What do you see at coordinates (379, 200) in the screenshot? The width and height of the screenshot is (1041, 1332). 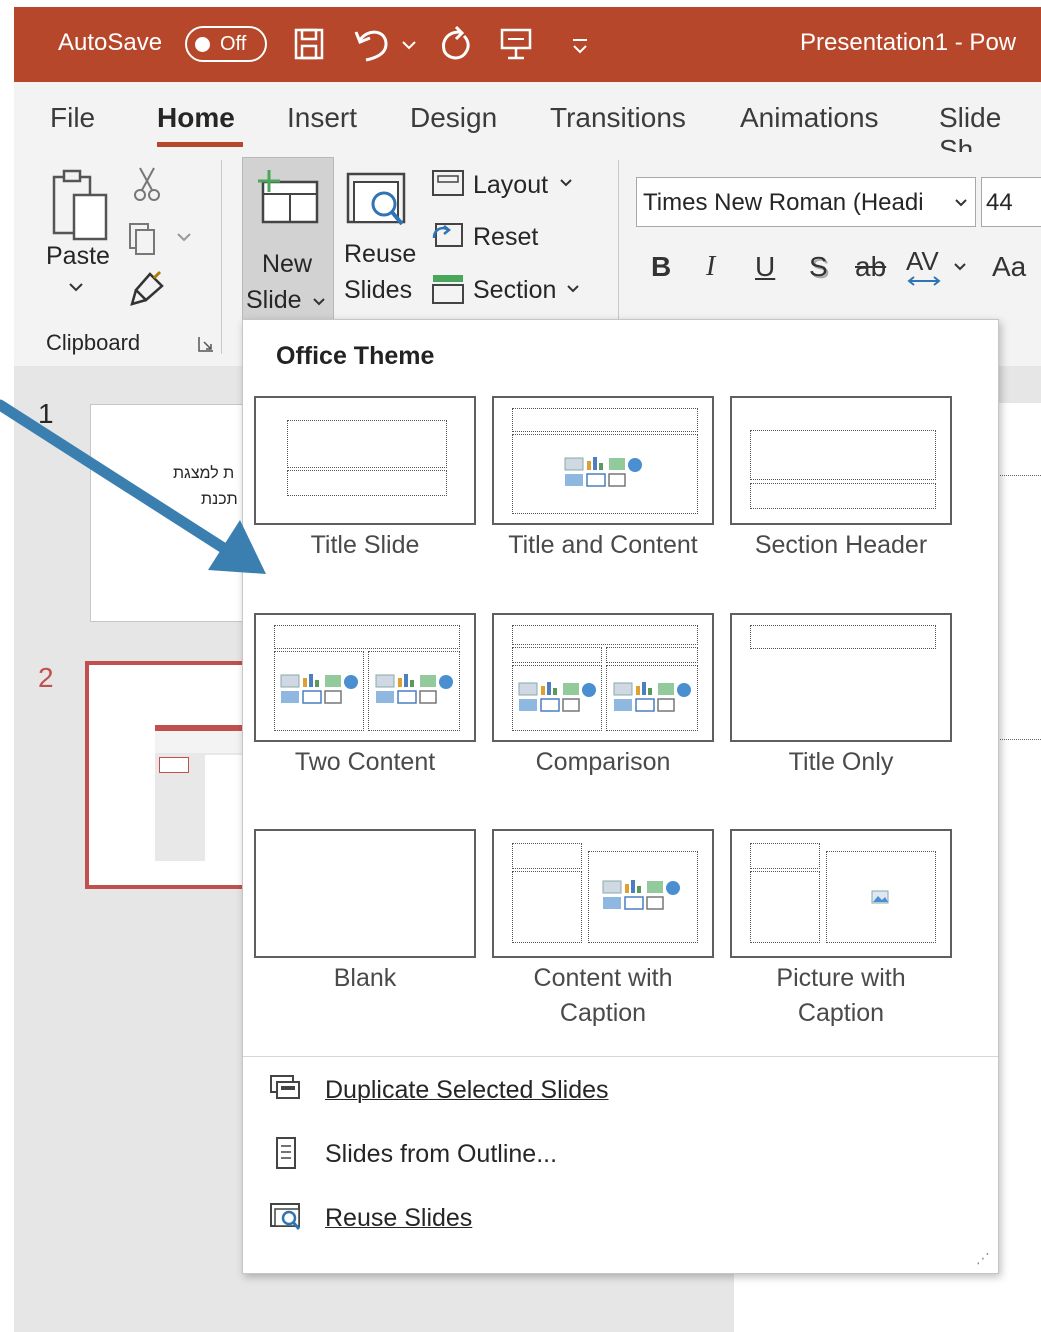 I see `reuse-slides-icon` at bounding box center [379, 200].